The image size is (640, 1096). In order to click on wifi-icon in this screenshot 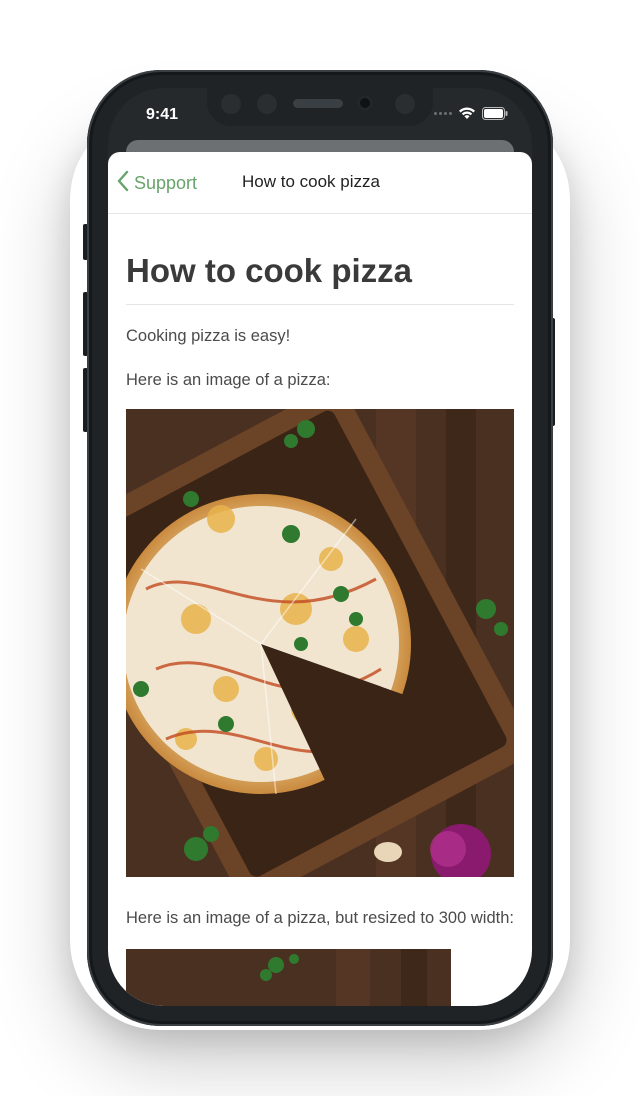, I will do `click(467, 113)`.